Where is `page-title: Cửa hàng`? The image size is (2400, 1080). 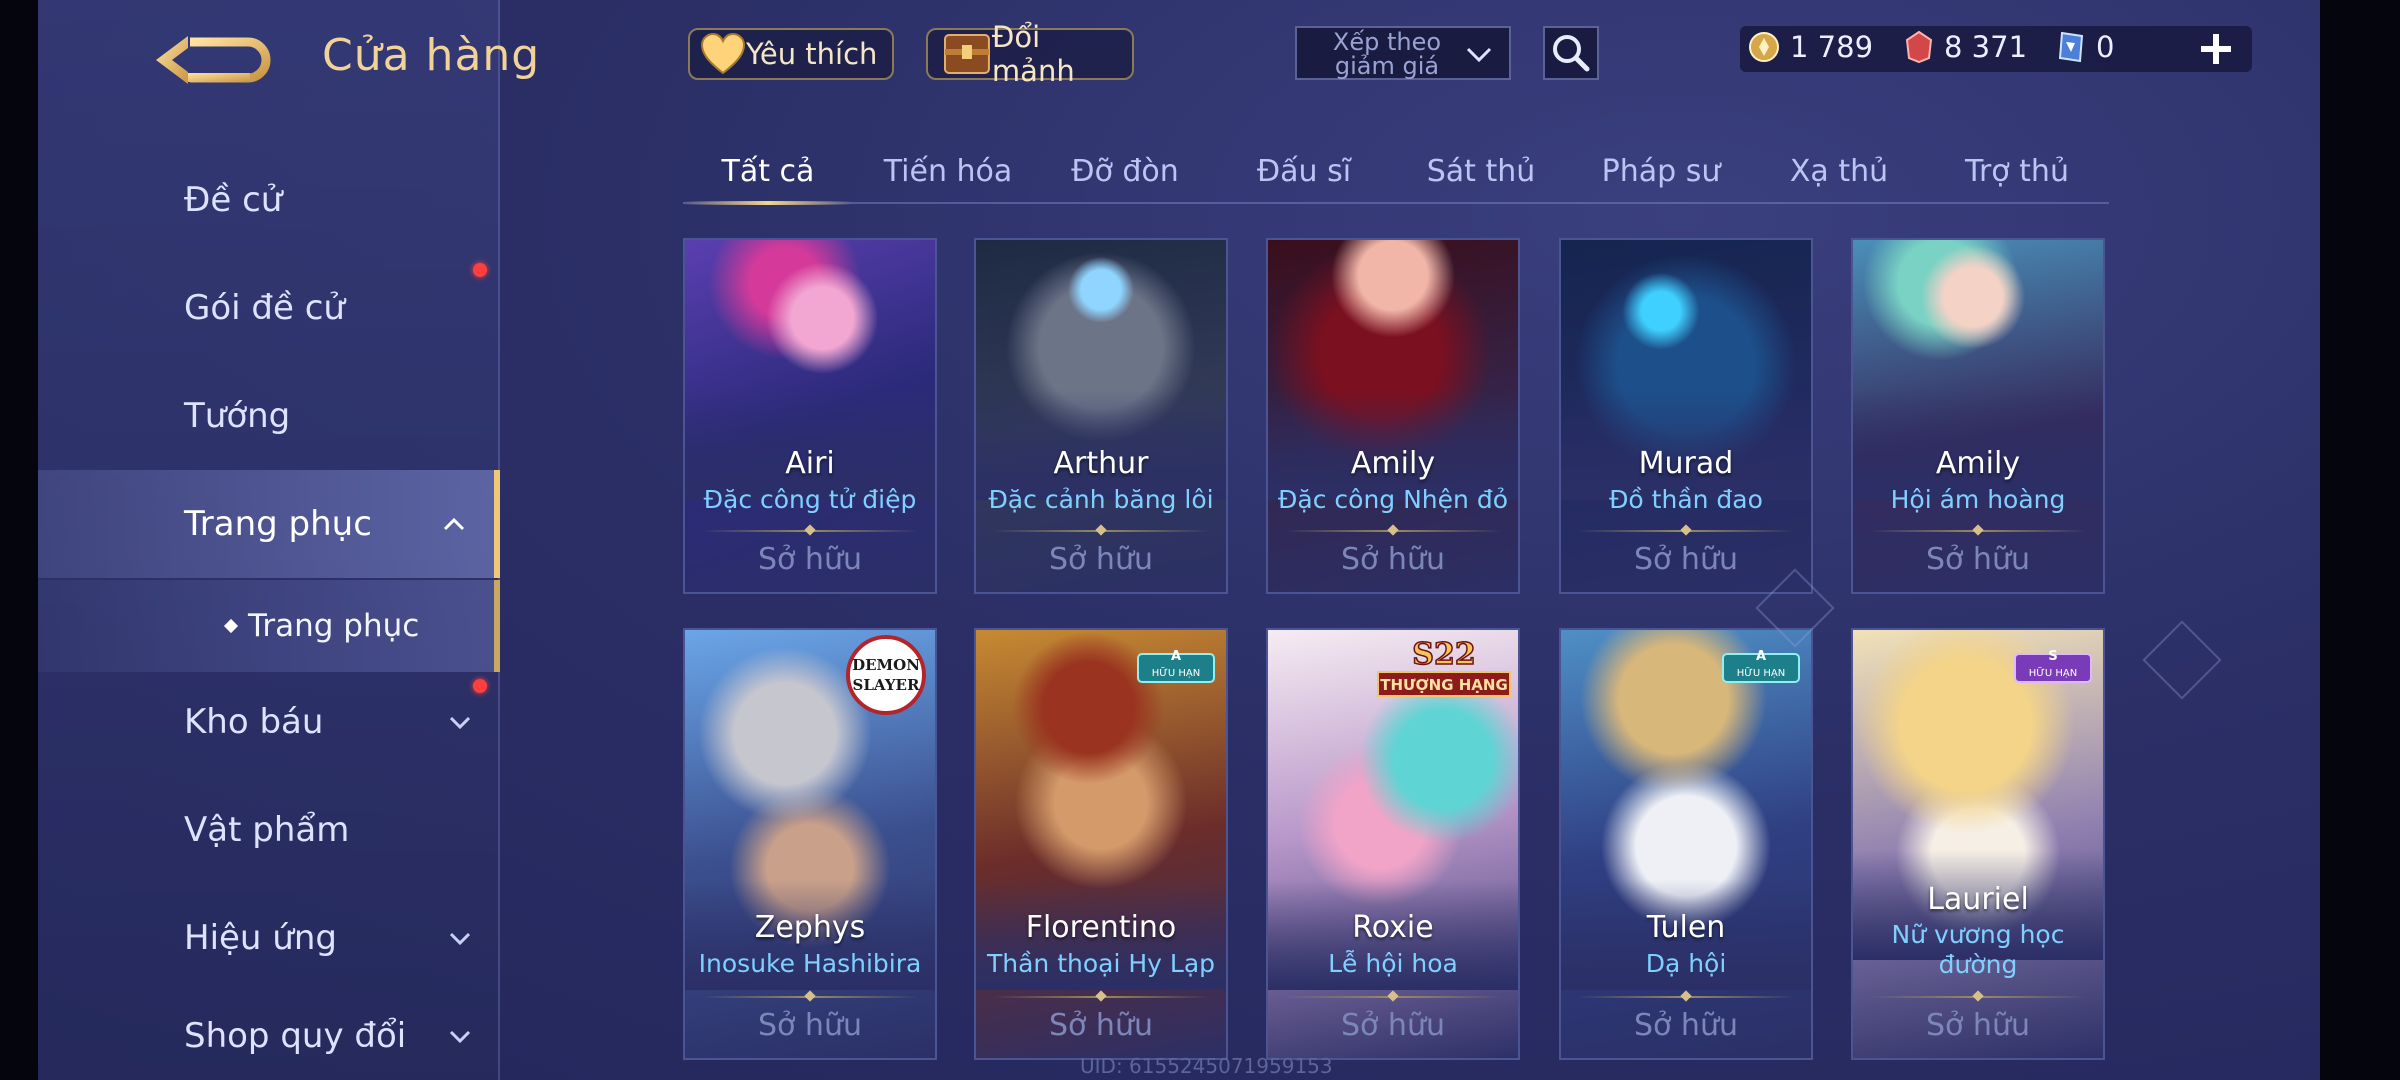 page-title: Cửa hàng is located at coordinates (431, 55).